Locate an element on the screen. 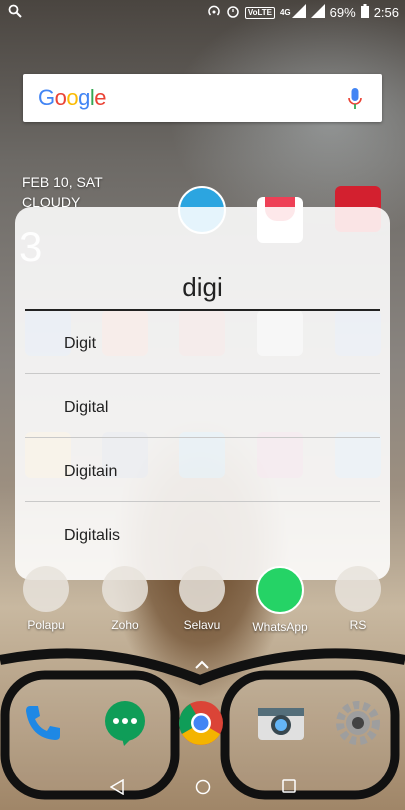  suggestion-label: Digitain is located at coordinates (91, 471).